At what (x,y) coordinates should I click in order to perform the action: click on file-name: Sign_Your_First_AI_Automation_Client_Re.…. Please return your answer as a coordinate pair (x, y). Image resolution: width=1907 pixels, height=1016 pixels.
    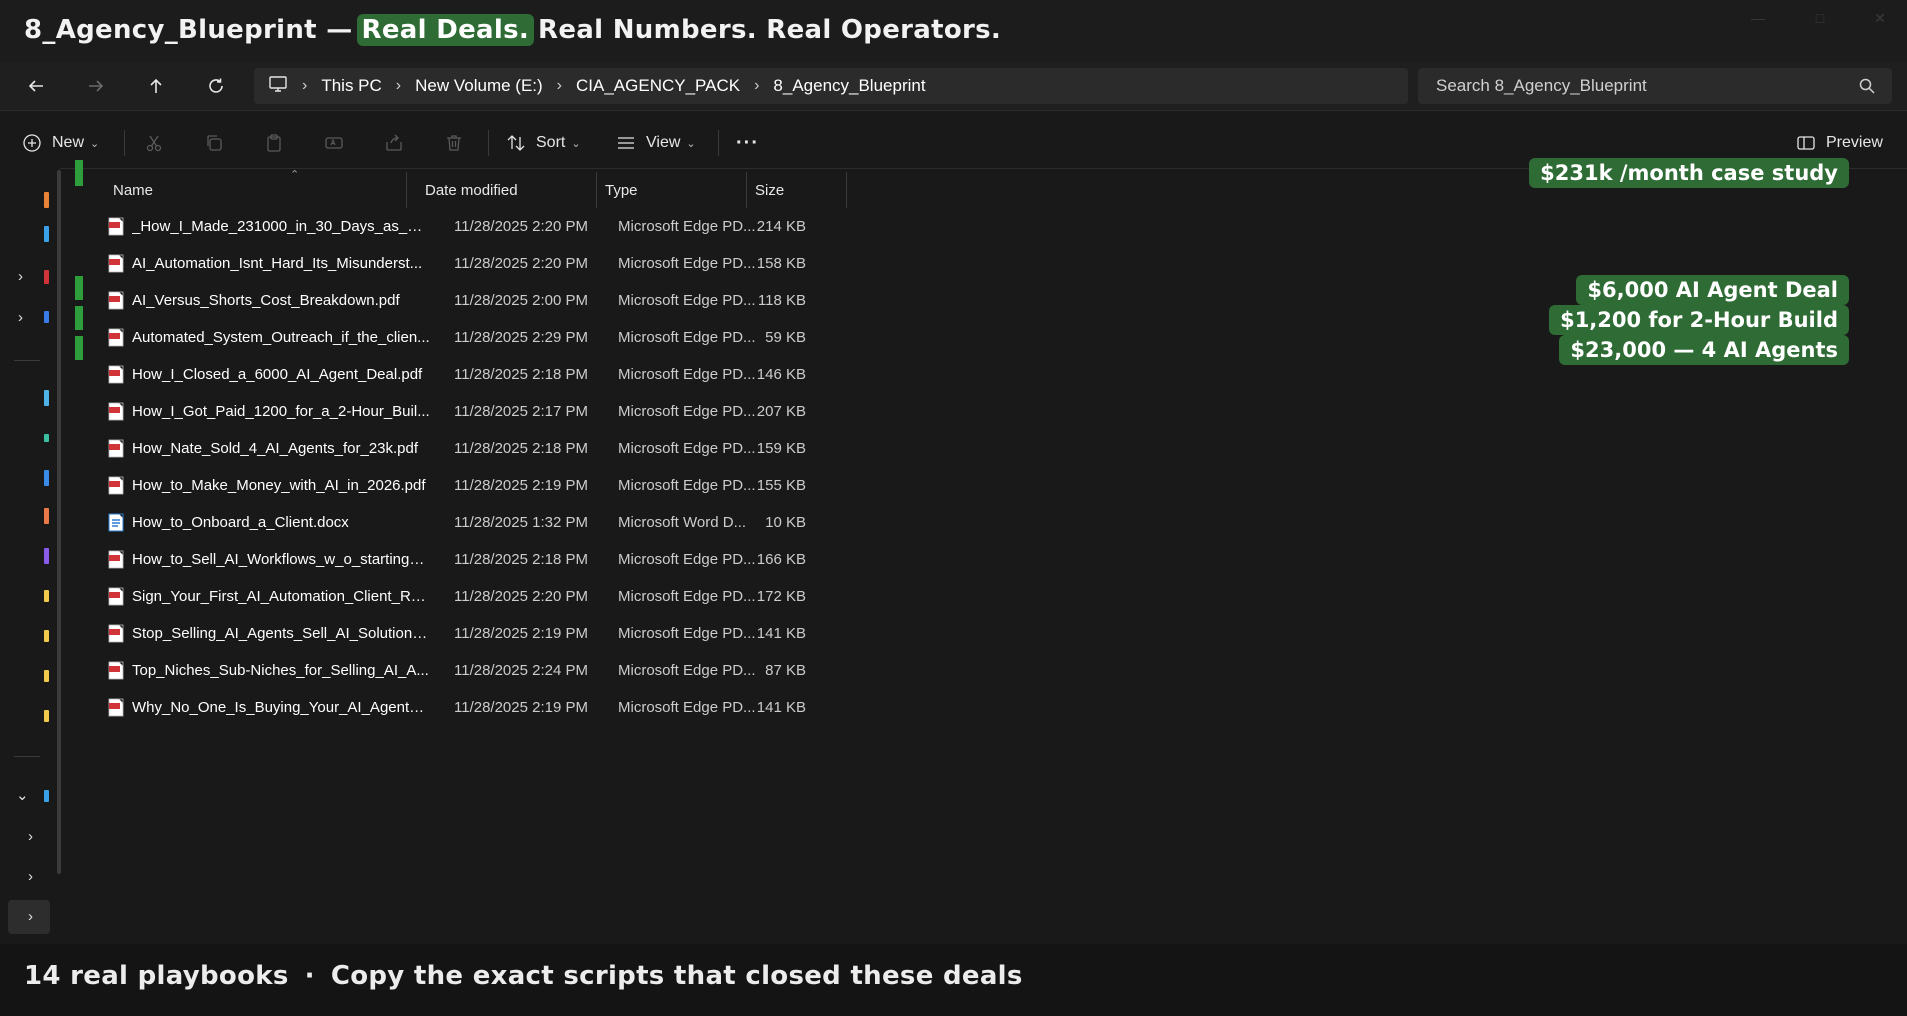
    Looking at the image, I should click on (281, 596).